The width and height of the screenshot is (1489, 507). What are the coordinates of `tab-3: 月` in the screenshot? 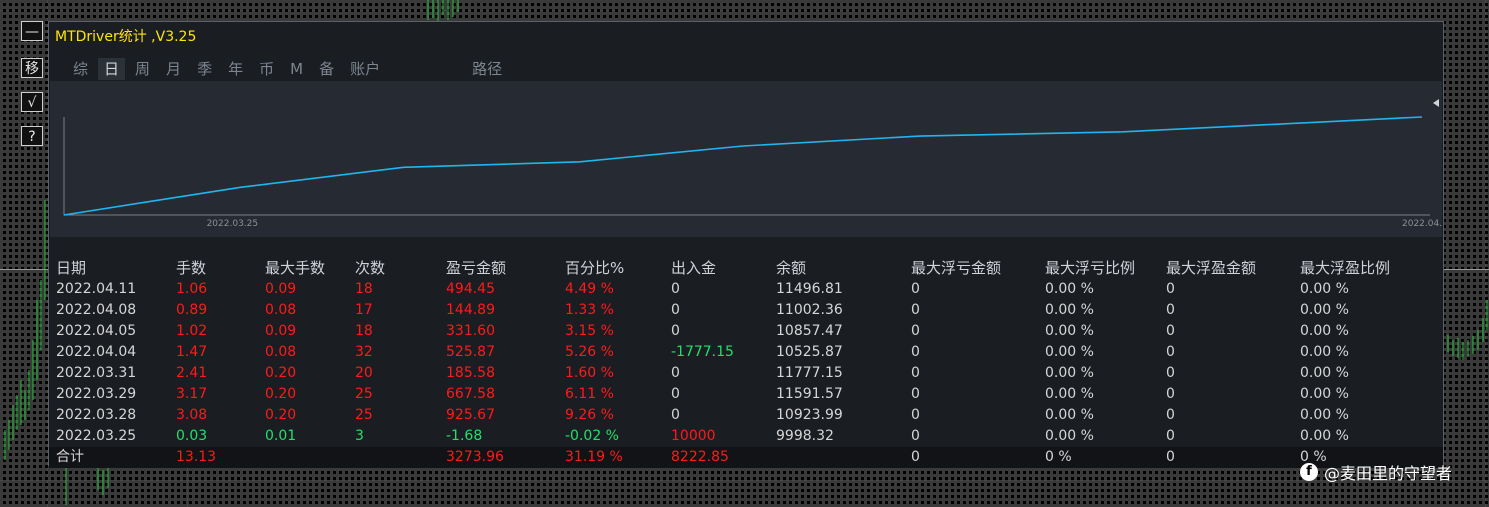 It's located at (173, 69).